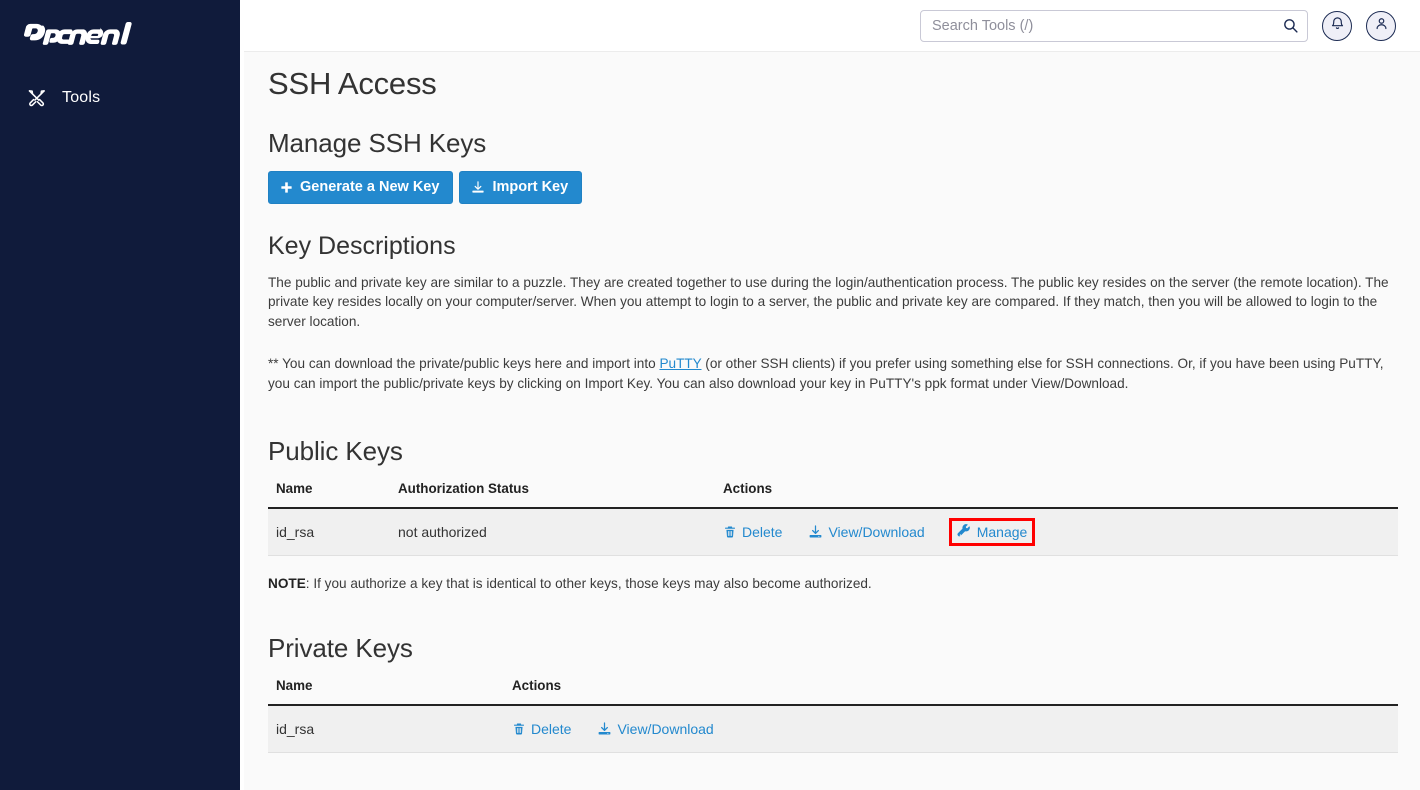 Image resolution: width=1420 pixels, height=790 pixels. I want to click on public-key-status: not authorized, so click(552, 531).